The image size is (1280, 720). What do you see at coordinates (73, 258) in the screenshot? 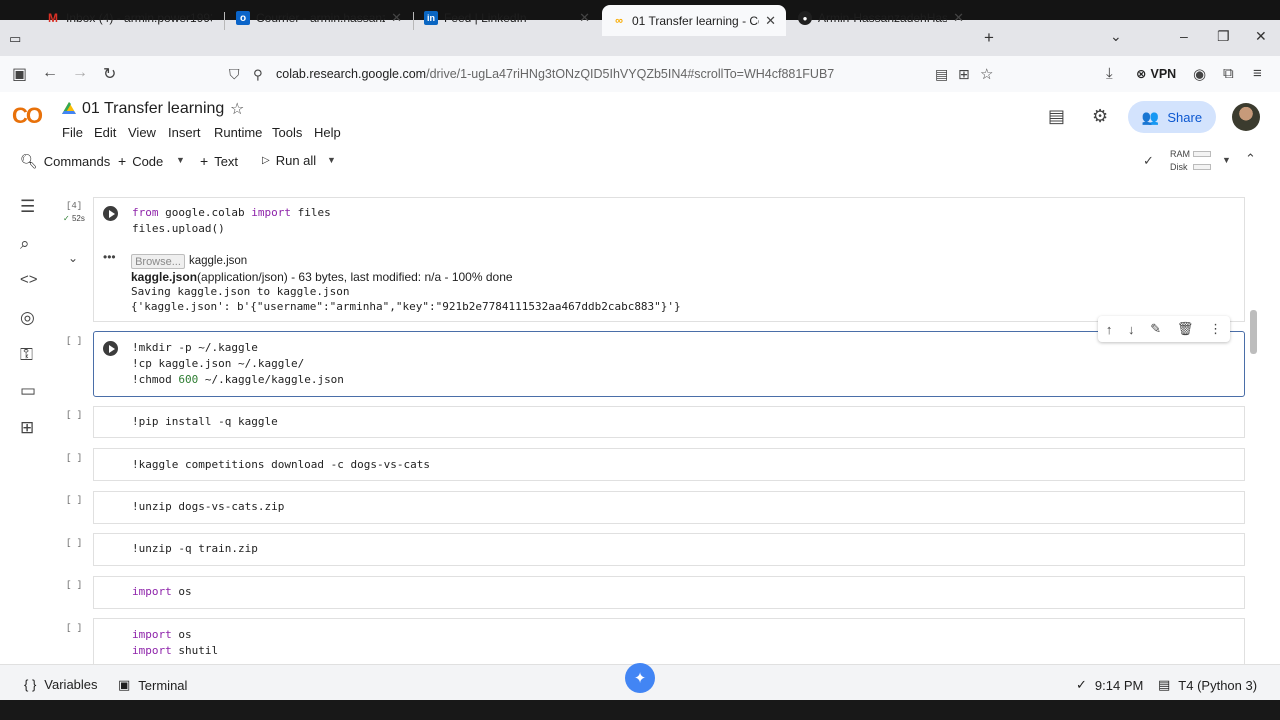
I see `collapse-output-chevron-icon: ⌄` at bounding box center [73, 258].